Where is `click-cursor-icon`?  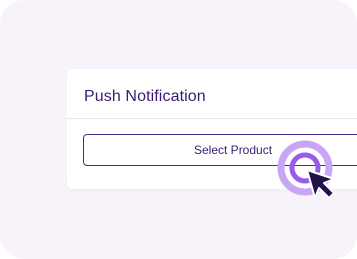
click-cursor-icon is located at coordinates (306, 169).